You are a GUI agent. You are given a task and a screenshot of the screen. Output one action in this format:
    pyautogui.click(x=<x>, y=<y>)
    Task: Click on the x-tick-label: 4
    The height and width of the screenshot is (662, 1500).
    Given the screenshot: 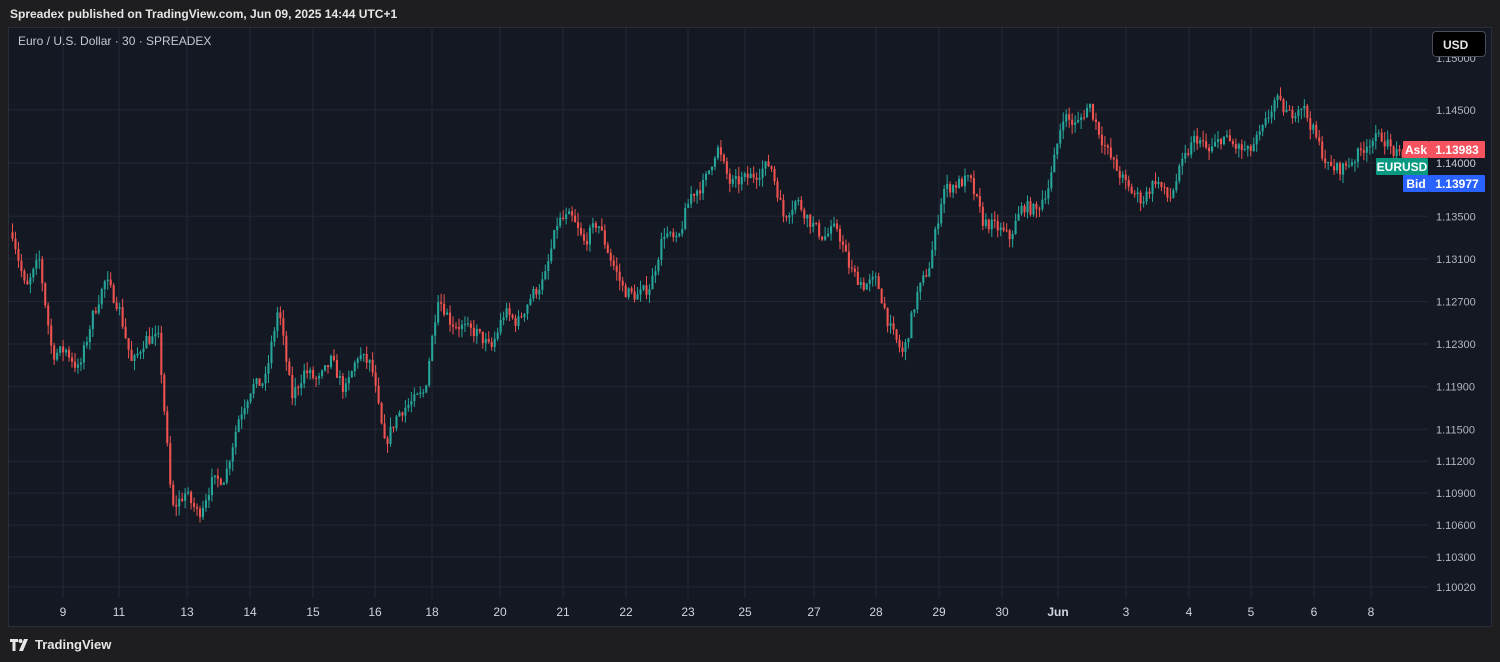 What is the action you would take?
    pyautogui.click(x=1189, y=612)
    